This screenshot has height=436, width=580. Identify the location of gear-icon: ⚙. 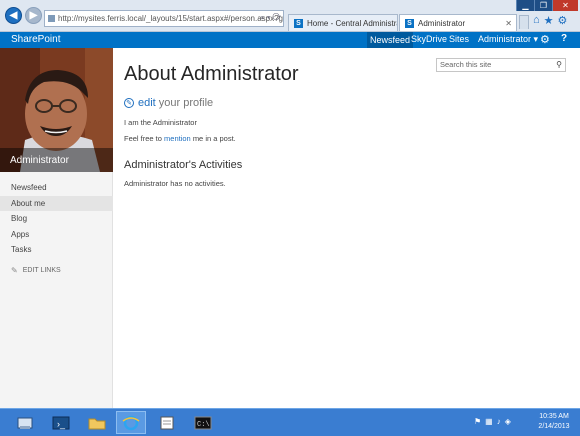
(563, 20).